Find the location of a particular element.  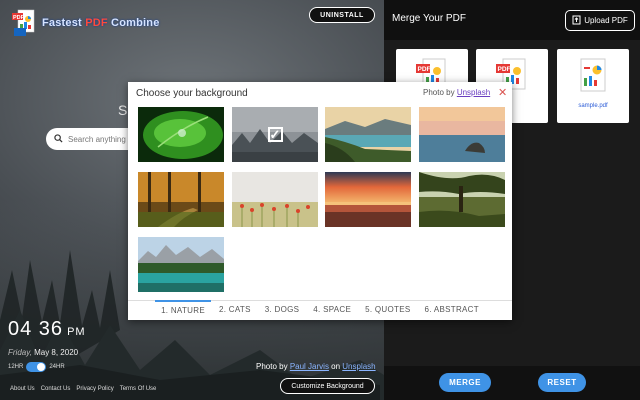

merge-button: MERGE is located at coordinates (465, 382).